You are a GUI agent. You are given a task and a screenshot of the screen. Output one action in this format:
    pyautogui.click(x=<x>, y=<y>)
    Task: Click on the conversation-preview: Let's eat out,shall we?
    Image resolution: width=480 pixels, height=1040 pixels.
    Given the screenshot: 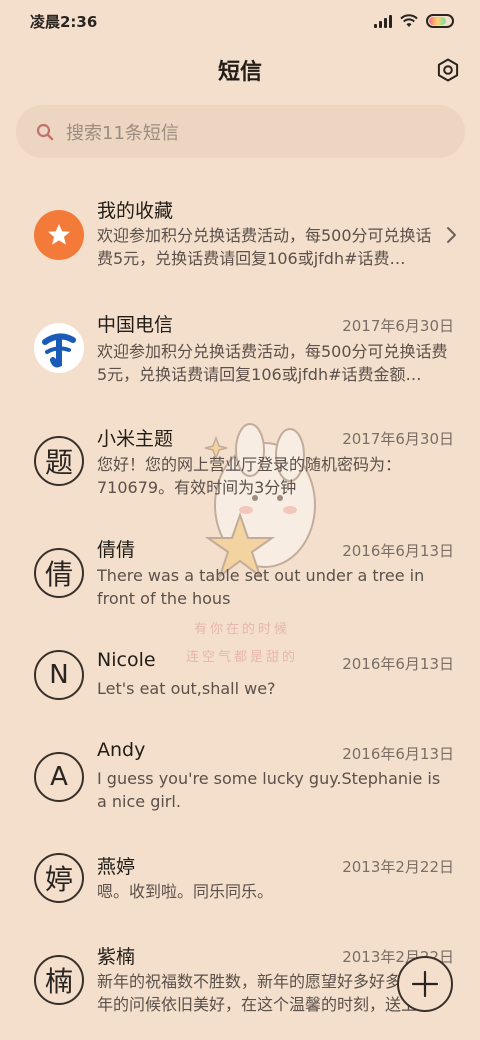 What is the action you would take?
    pyautogui.click(x=186, y=688)
    